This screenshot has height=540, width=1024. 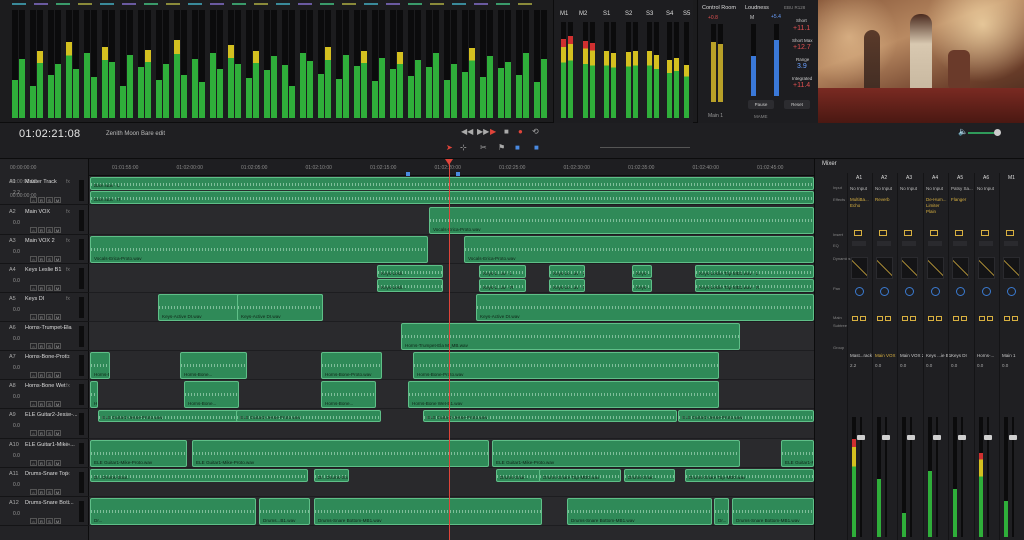 I want to click on mixer-effects: De-Hum... Limiter Plain, so click(x=937, y=206).